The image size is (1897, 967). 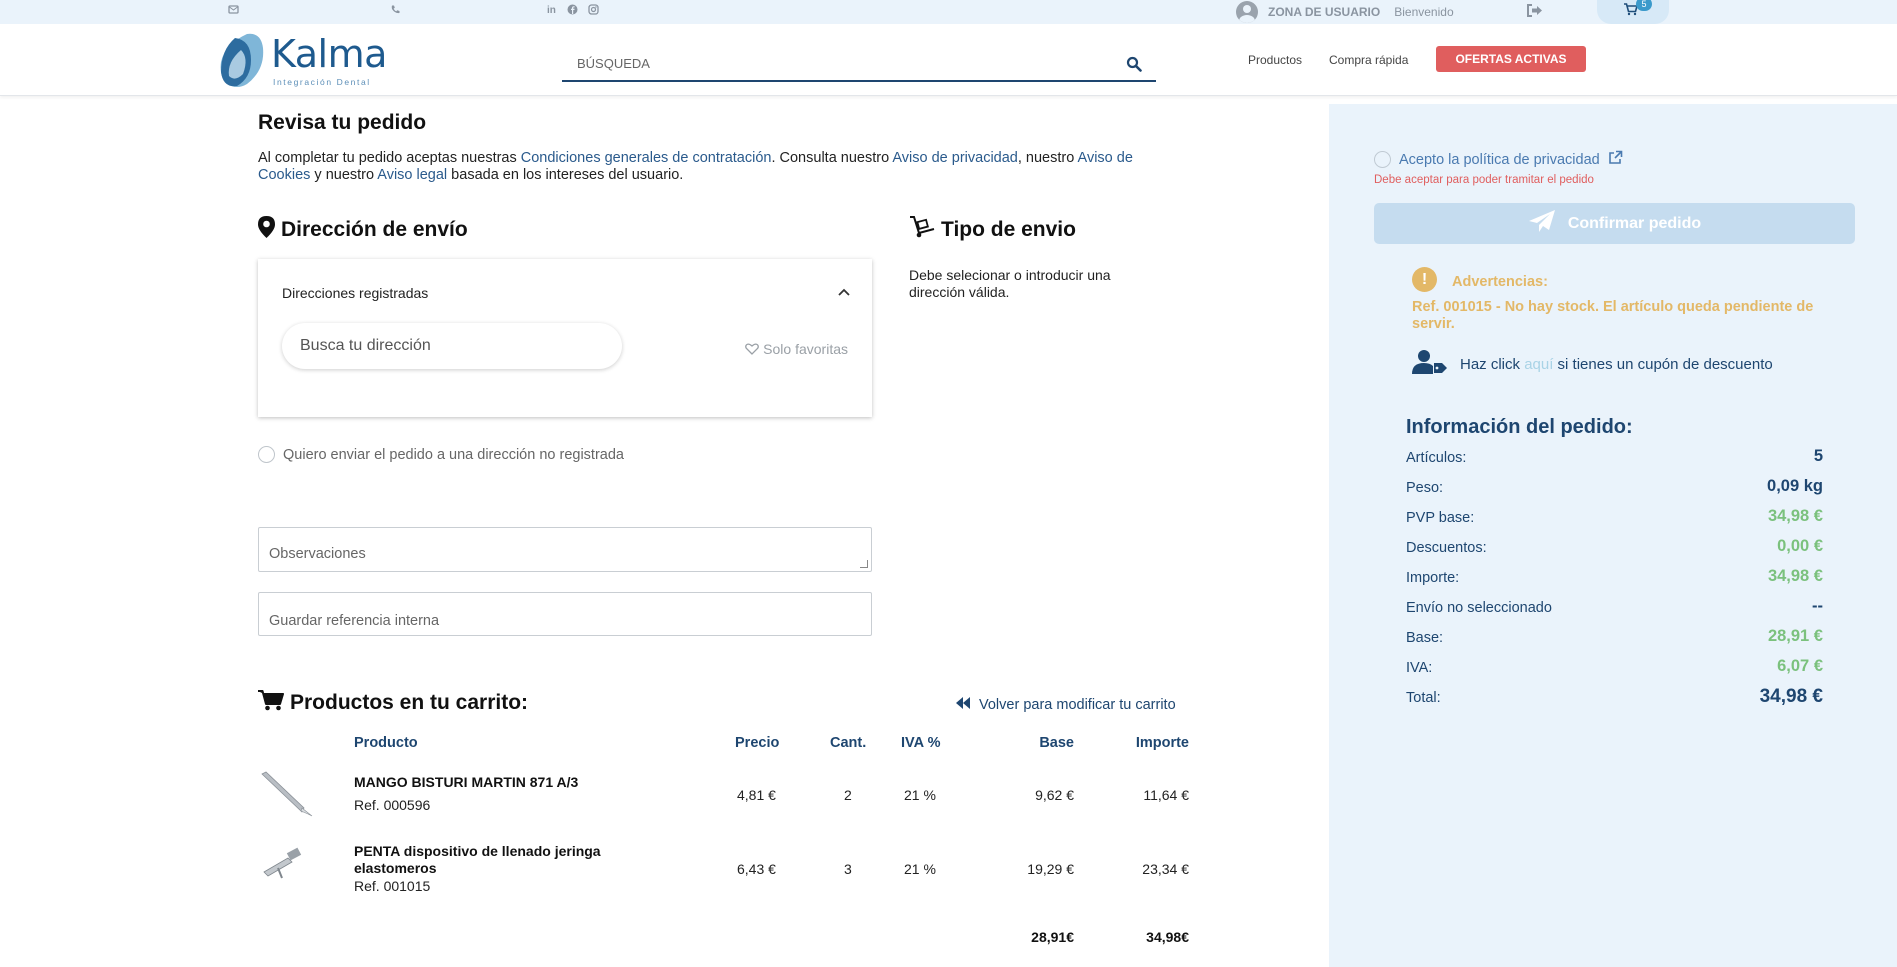 I want to click on product-base: 9,62 €, so click(x=1054, y=795).